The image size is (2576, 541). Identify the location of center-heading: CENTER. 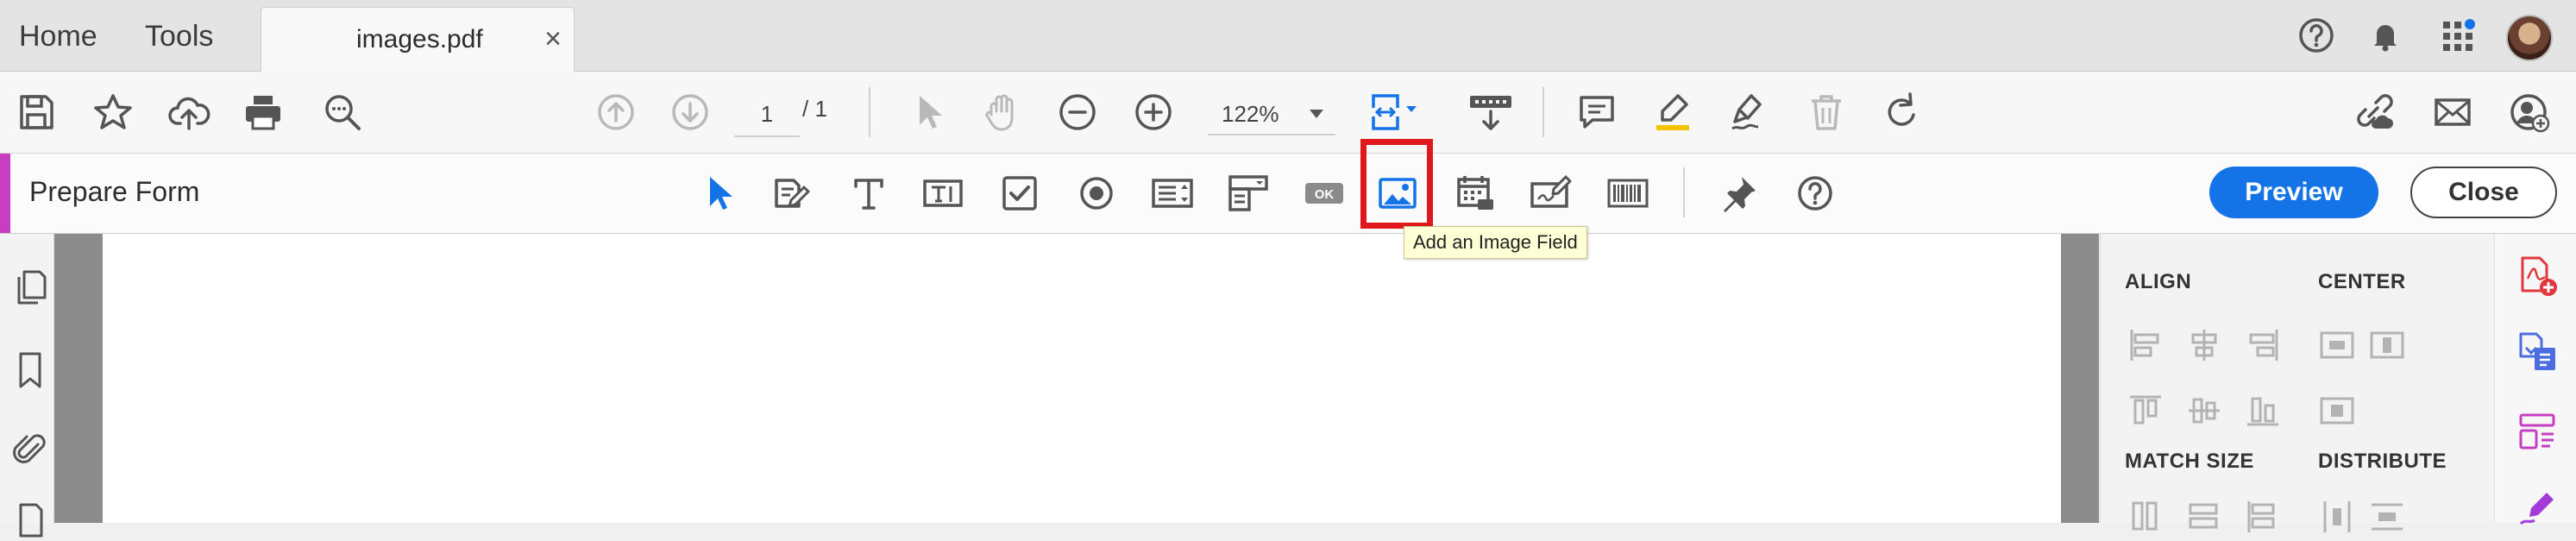
(2362, 281).